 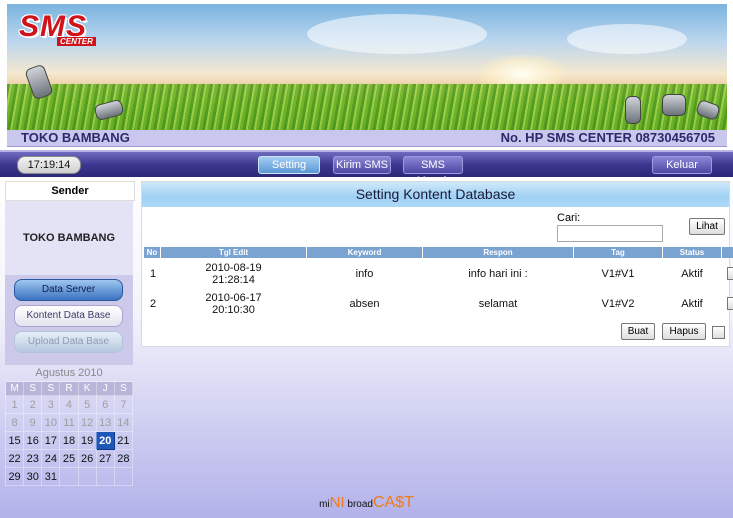 What do you see at coordinates (393, 502) in the screenshot?
I see `footer-text-4: CA$T` at bounding box center [393, 502].